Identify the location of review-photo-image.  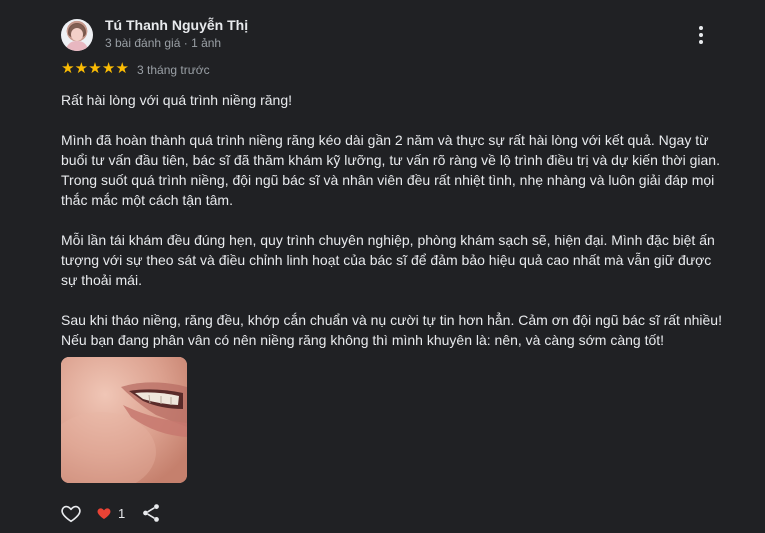
(124, 420).